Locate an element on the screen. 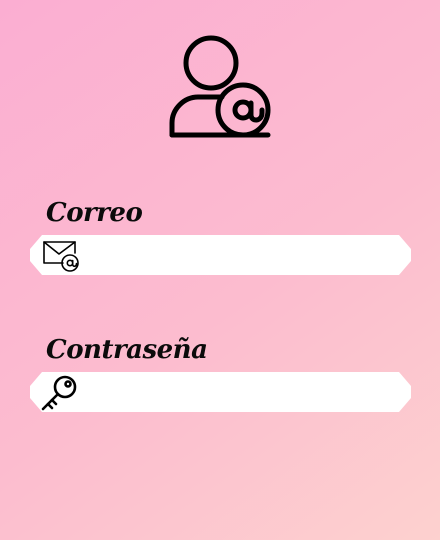 The height and width of the screenshot is (540, 440). mail-at-icon is located at coordinates (61, 256).